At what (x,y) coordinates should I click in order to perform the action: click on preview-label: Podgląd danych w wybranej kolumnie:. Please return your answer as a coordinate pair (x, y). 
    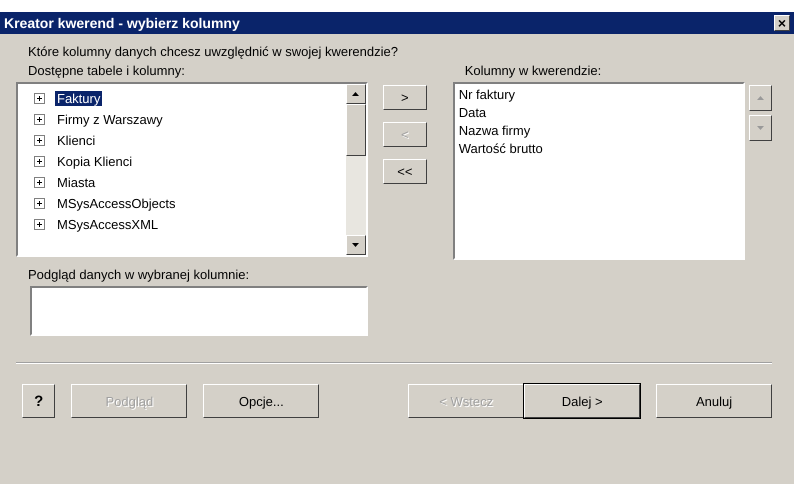
    Looking at the image, I should click on (139, 274).